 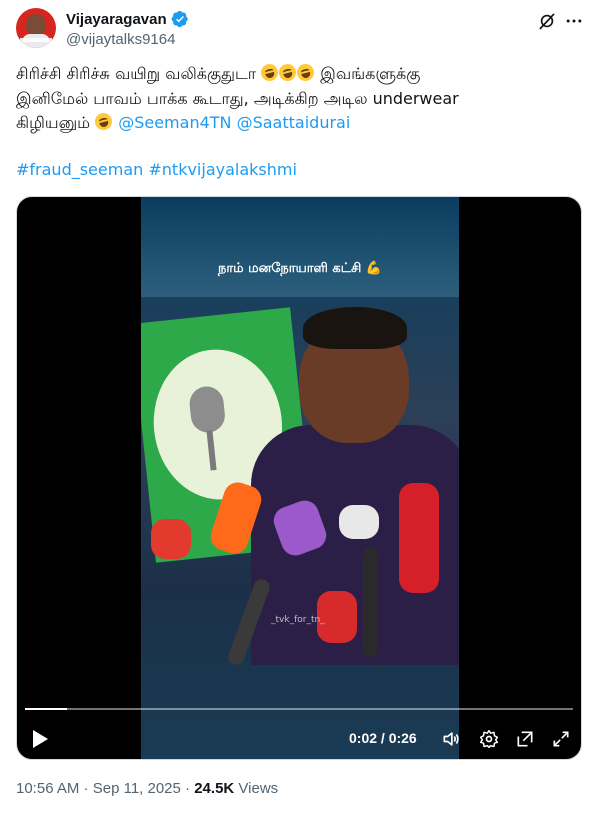 I want to click on video-watermark: _tvk_for_tn_, so click(x=298, y=620).